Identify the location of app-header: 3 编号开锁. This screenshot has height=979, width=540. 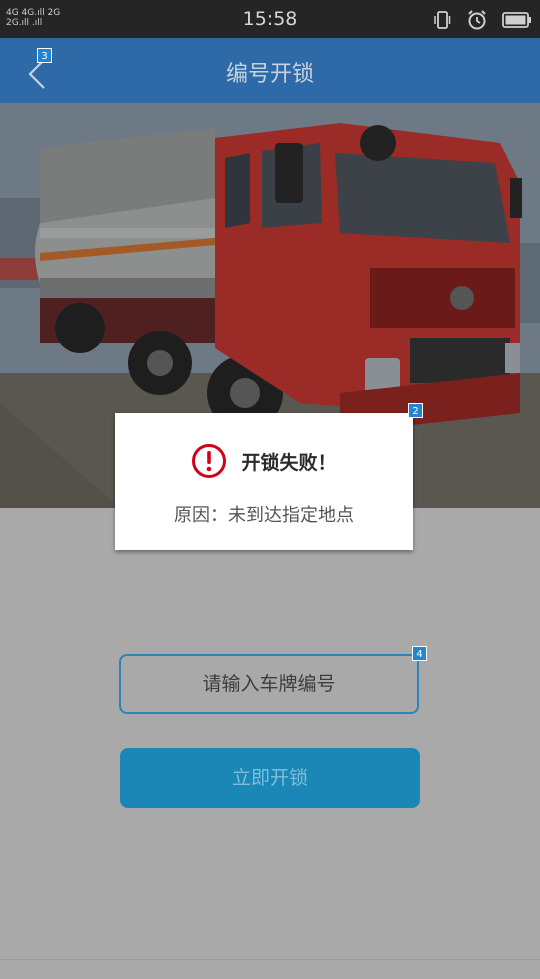
(270, 70).